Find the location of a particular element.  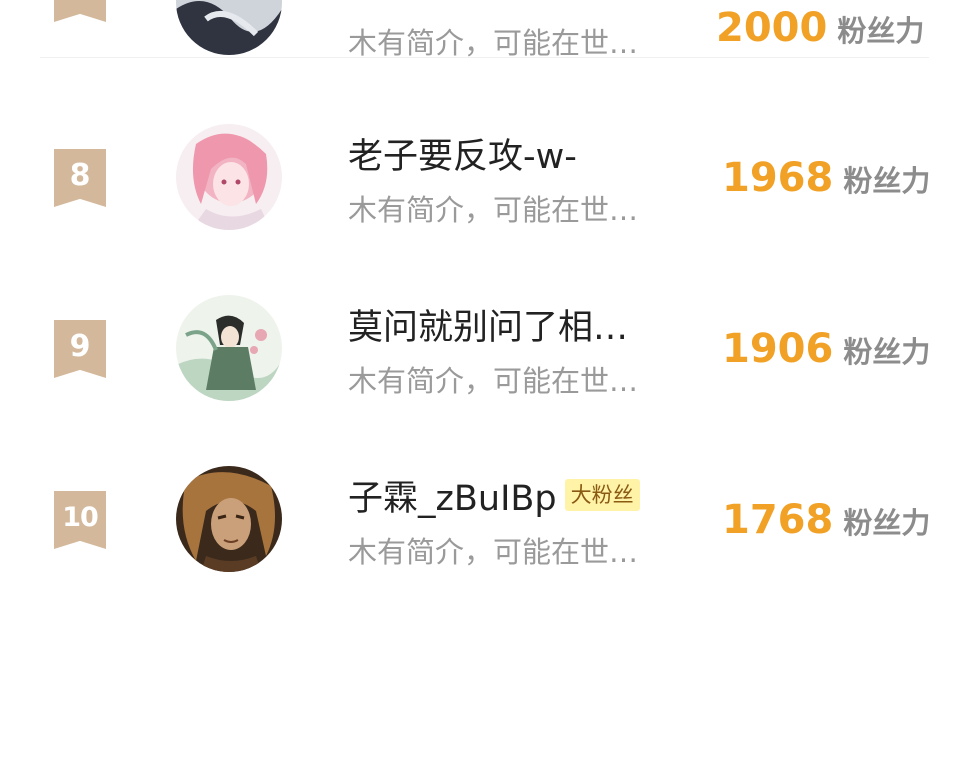

rank-badge: 8 is located at coordinates (80, 178).